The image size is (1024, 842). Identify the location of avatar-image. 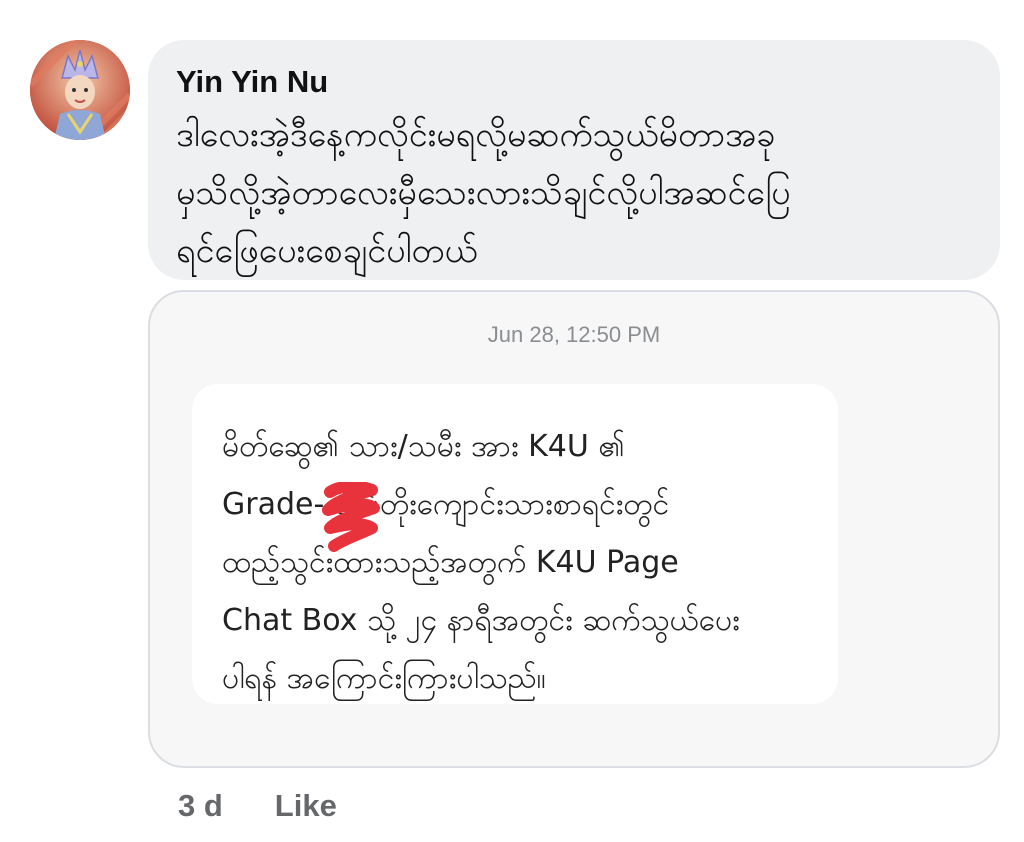
(80, 90).